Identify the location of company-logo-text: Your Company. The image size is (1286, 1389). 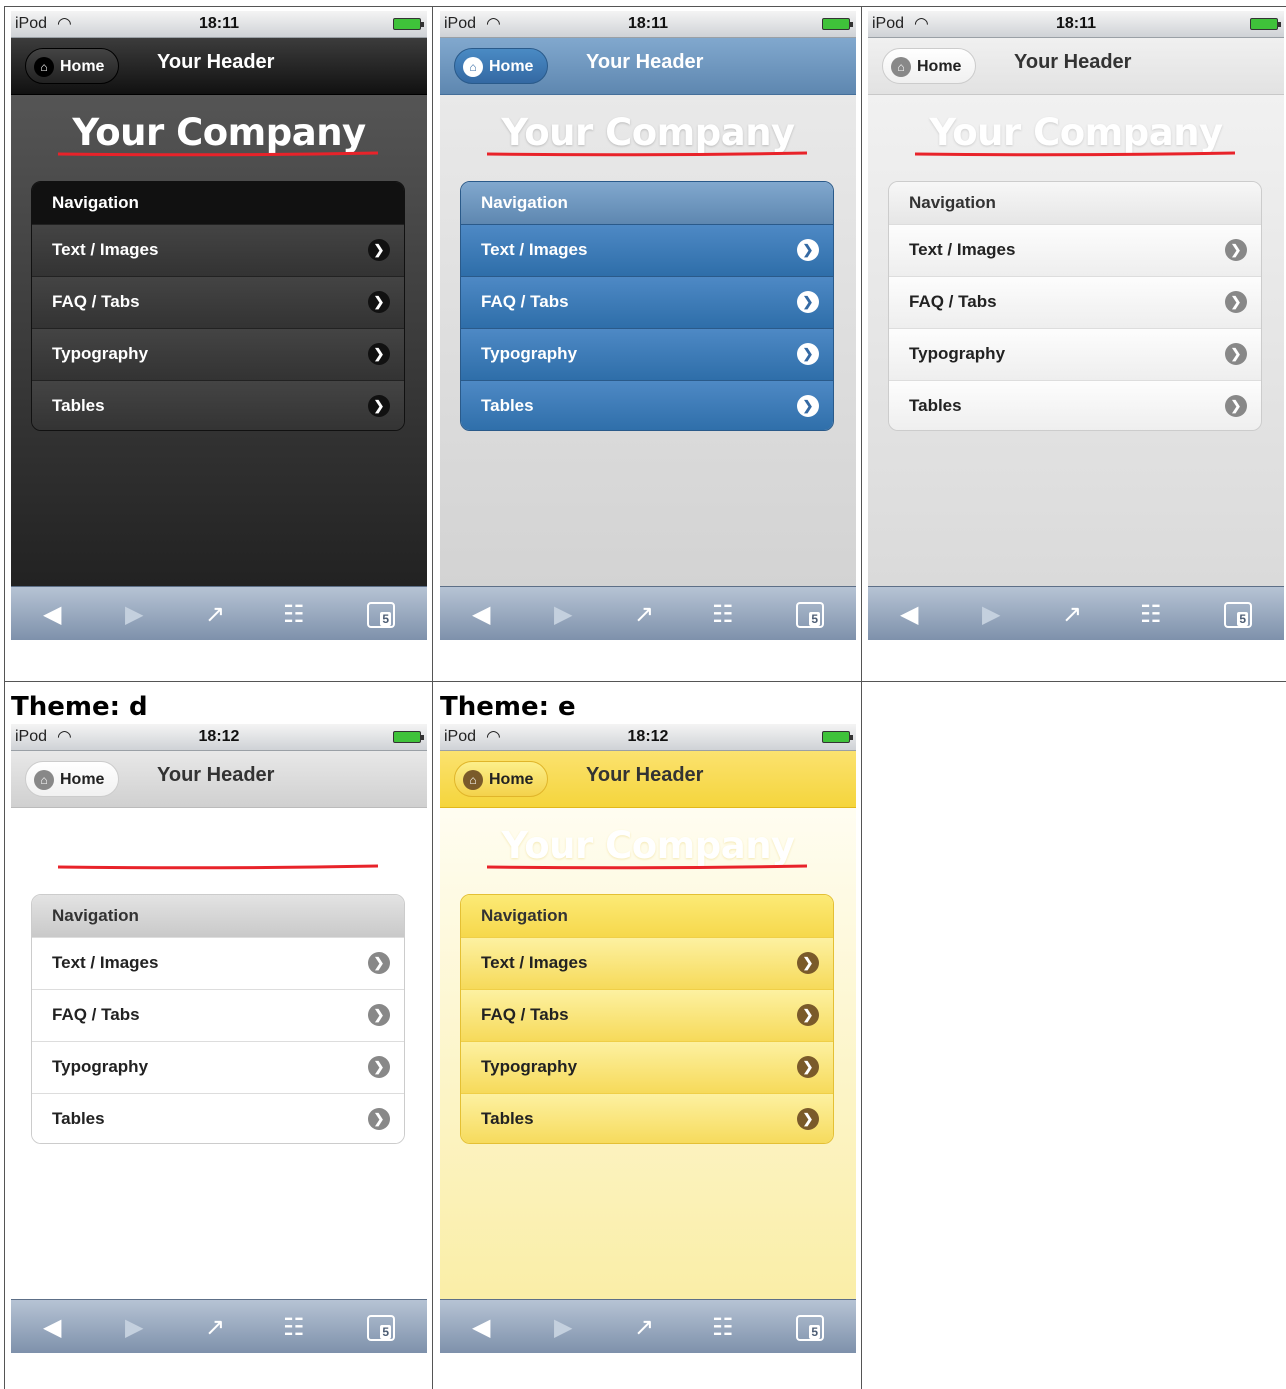
(648, 845).